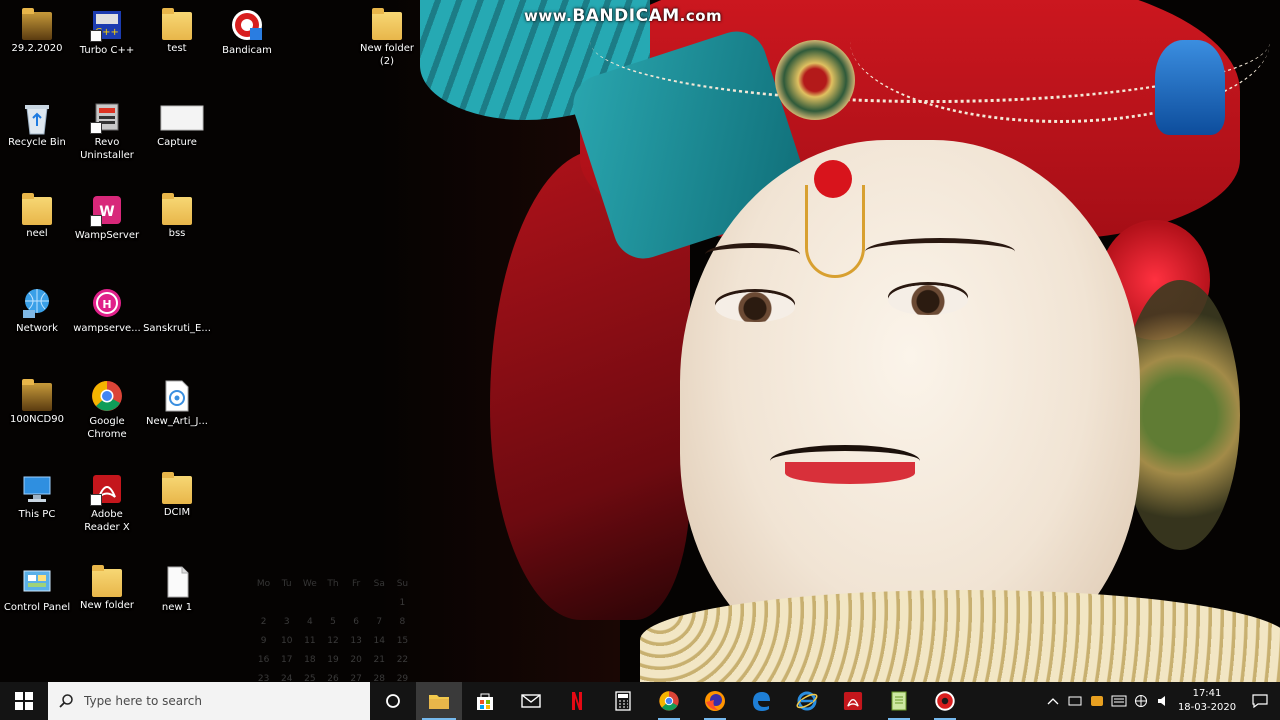 The width and height of the screenshot is (1280, 720). Describe the element at coordinates (263, 676) in the screenshot. I see `calendar-day: 23` at that location.